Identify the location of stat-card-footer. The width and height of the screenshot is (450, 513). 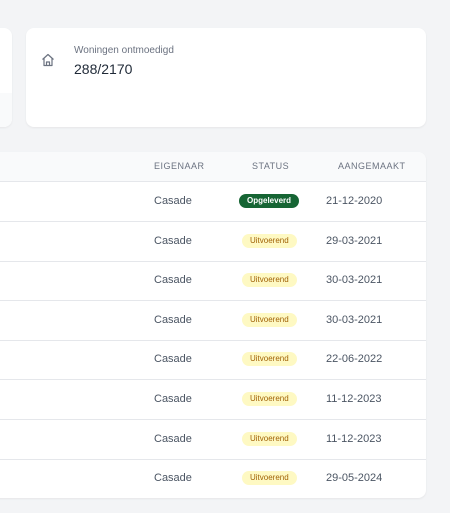
(6, 110).